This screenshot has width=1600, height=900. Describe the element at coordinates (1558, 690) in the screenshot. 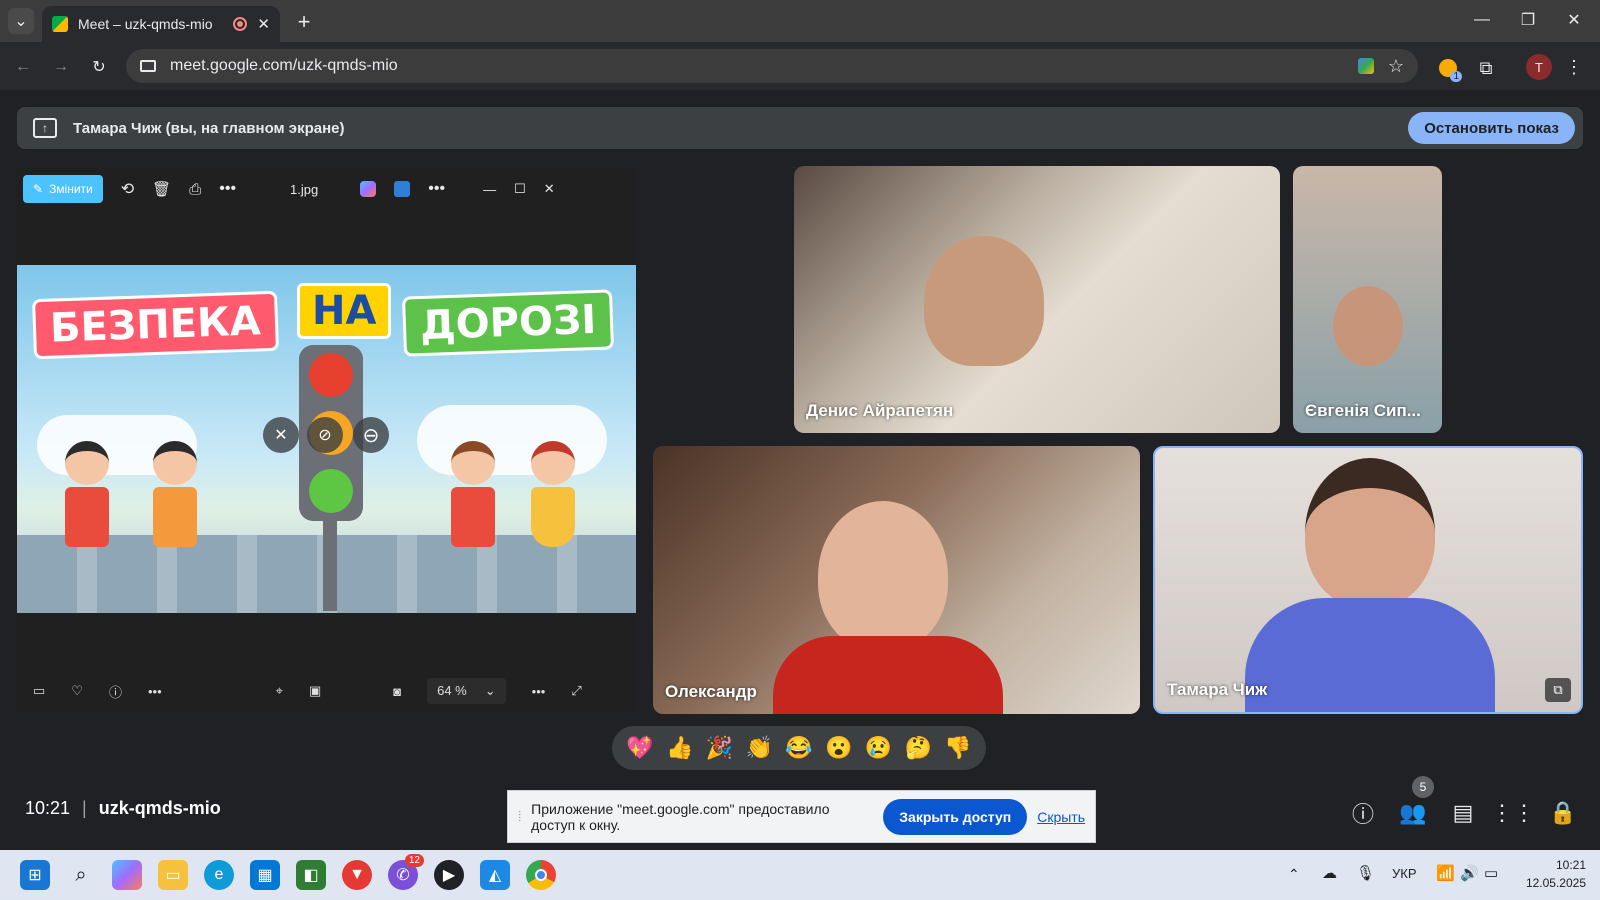

I see `self-view-icon: ⧉` at that location.